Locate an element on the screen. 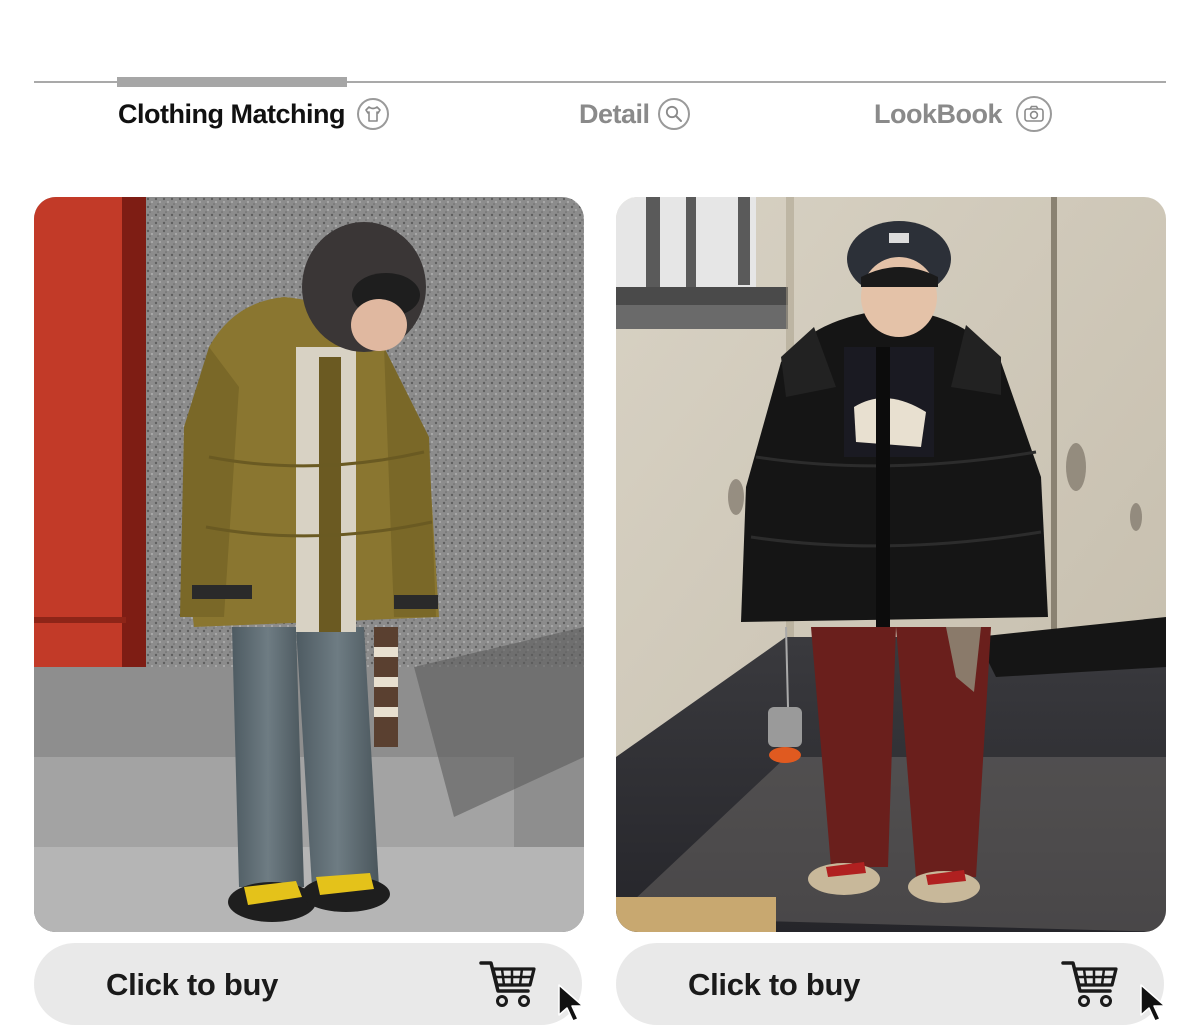 The height and width of the screenshot is (1028, 1200). tab-detail-label: Detail is located at coordinates (614, 113).